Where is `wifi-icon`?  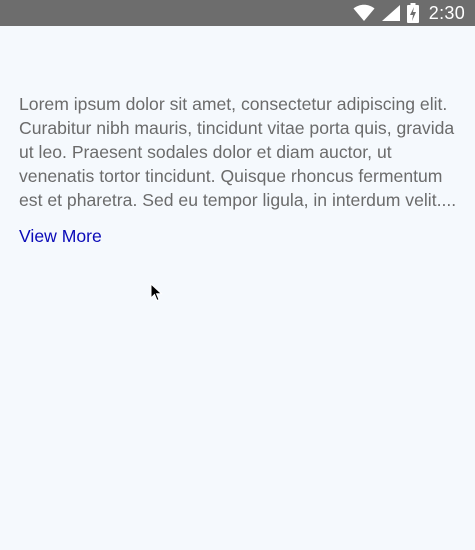
wifi-icon is located at coordinates (364, 13).